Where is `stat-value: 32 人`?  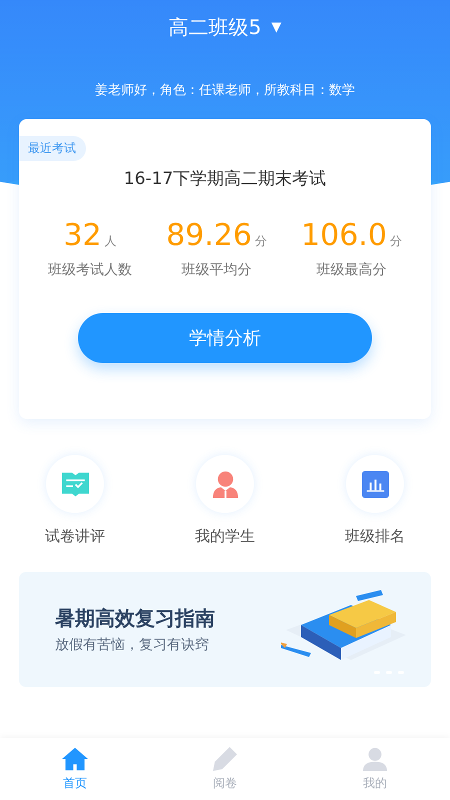 stat-value: 32 人 is located at coordinates (90, 235).